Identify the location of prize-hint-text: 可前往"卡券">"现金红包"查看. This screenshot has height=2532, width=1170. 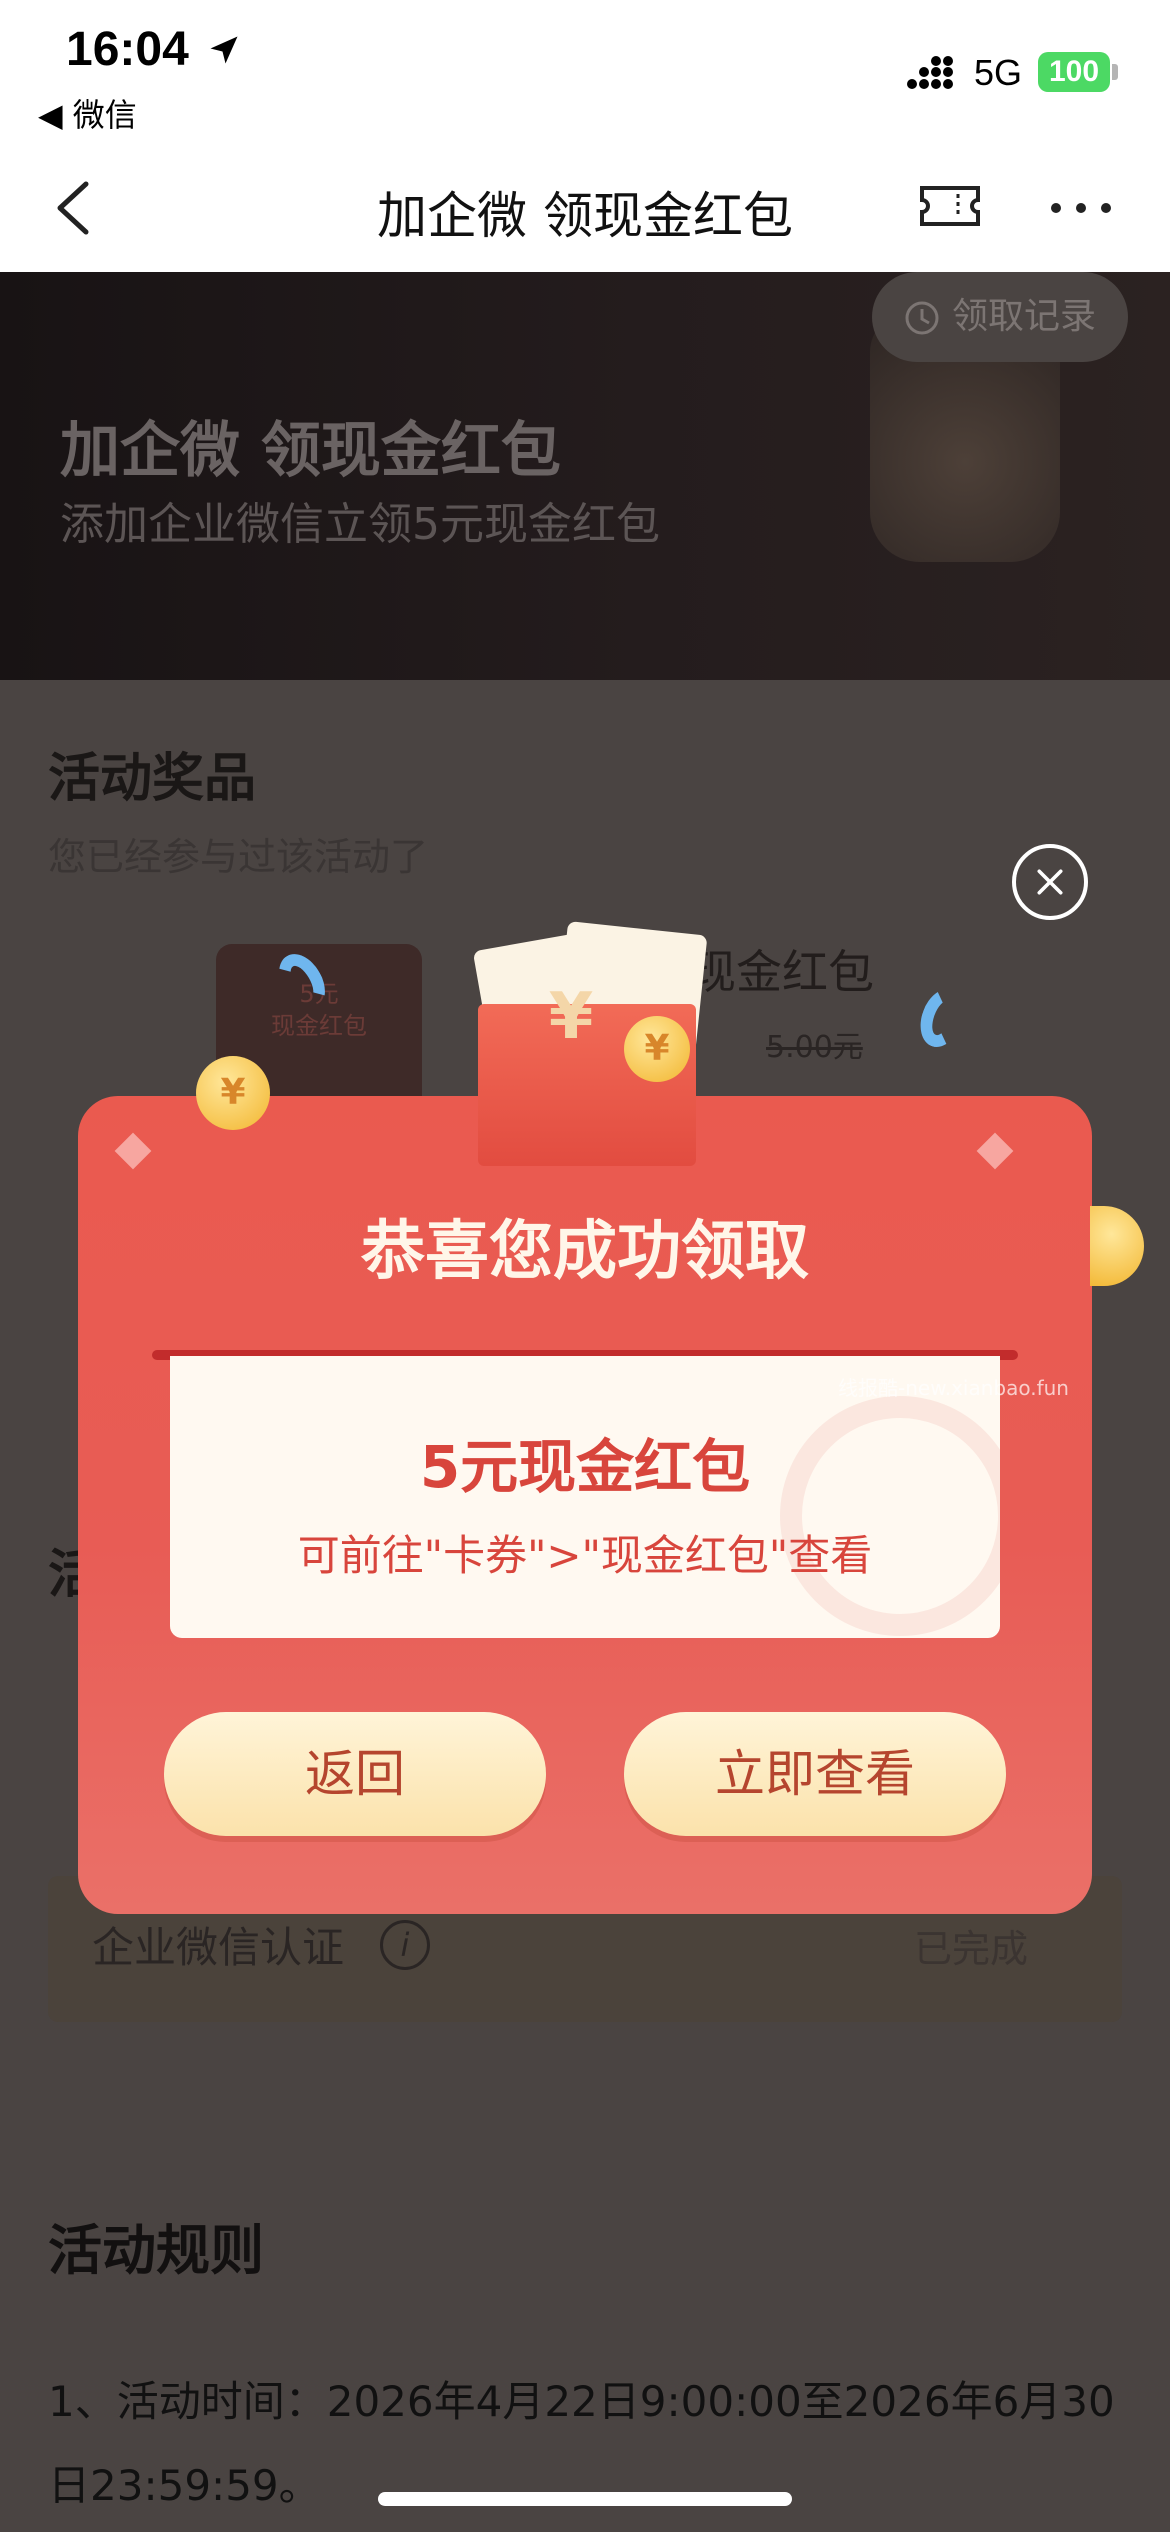
(585, 1555).